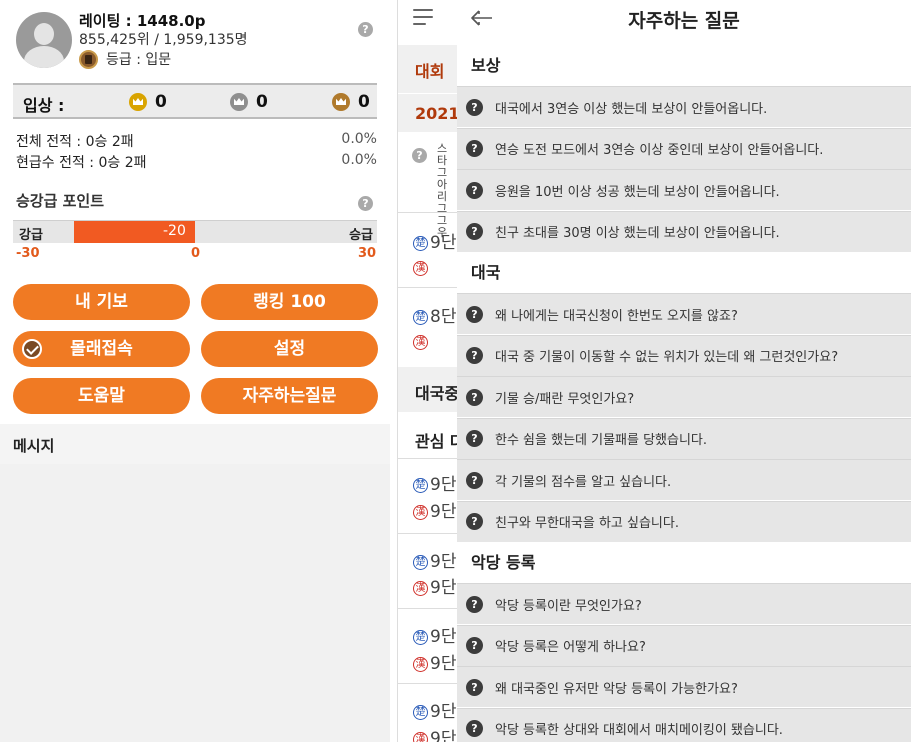 The image size is (911, 742). Describe the element at coordinates (436, 113) in the screenshot. I see `year-label: 2021` at that location.